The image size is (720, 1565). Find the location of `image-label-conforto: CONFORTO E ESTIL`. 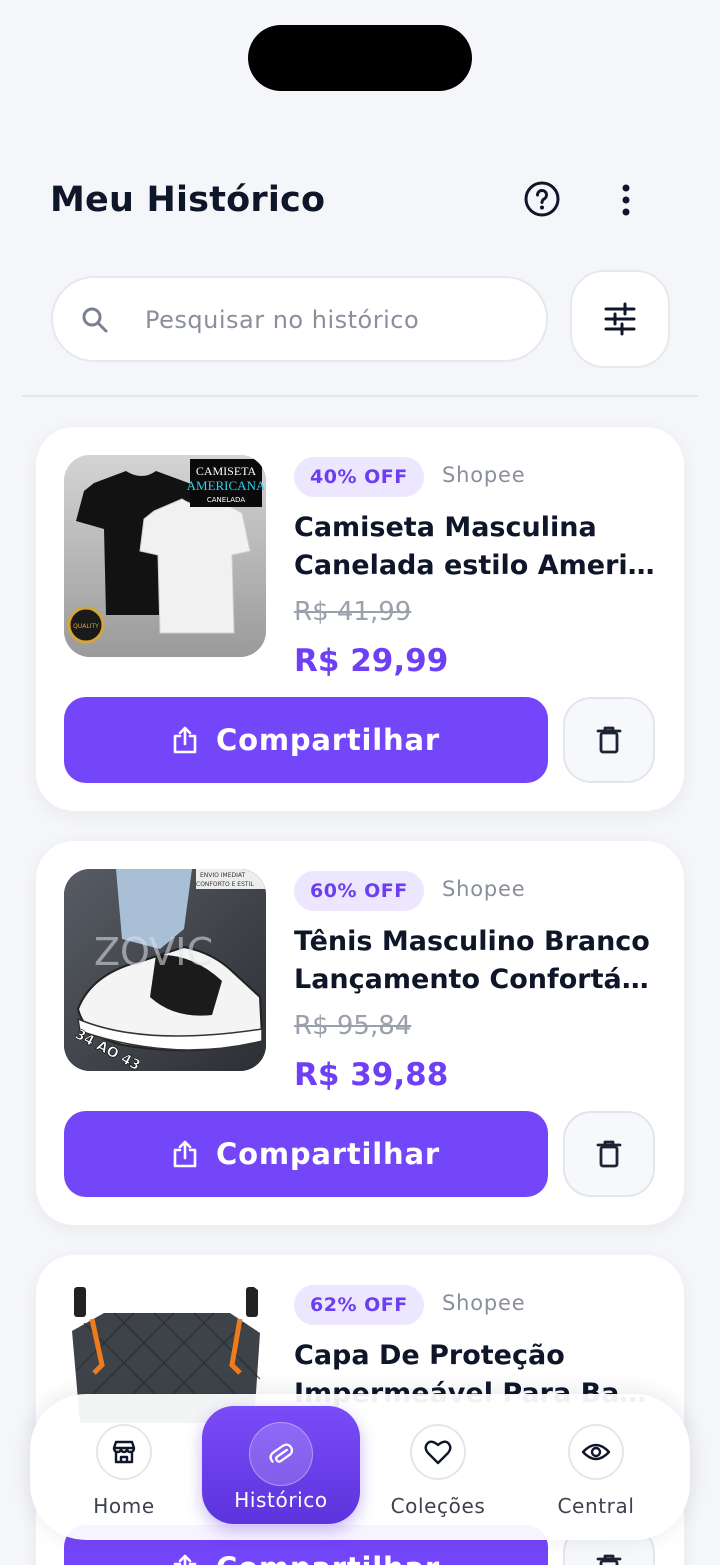

image-label-conforto: CONFORTO E ESTIL is located at coordinates (225, 884).